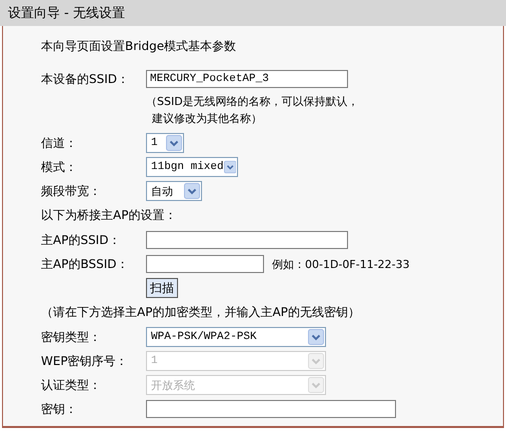 This screenshot has width=506, height=444. What do you see at coordinates (201, 312) in the screenshot?
I see `section-text: （请在下方选择主AP的加密类型，并输入主AP的无线密钥）` at bounding box center [201, 312].